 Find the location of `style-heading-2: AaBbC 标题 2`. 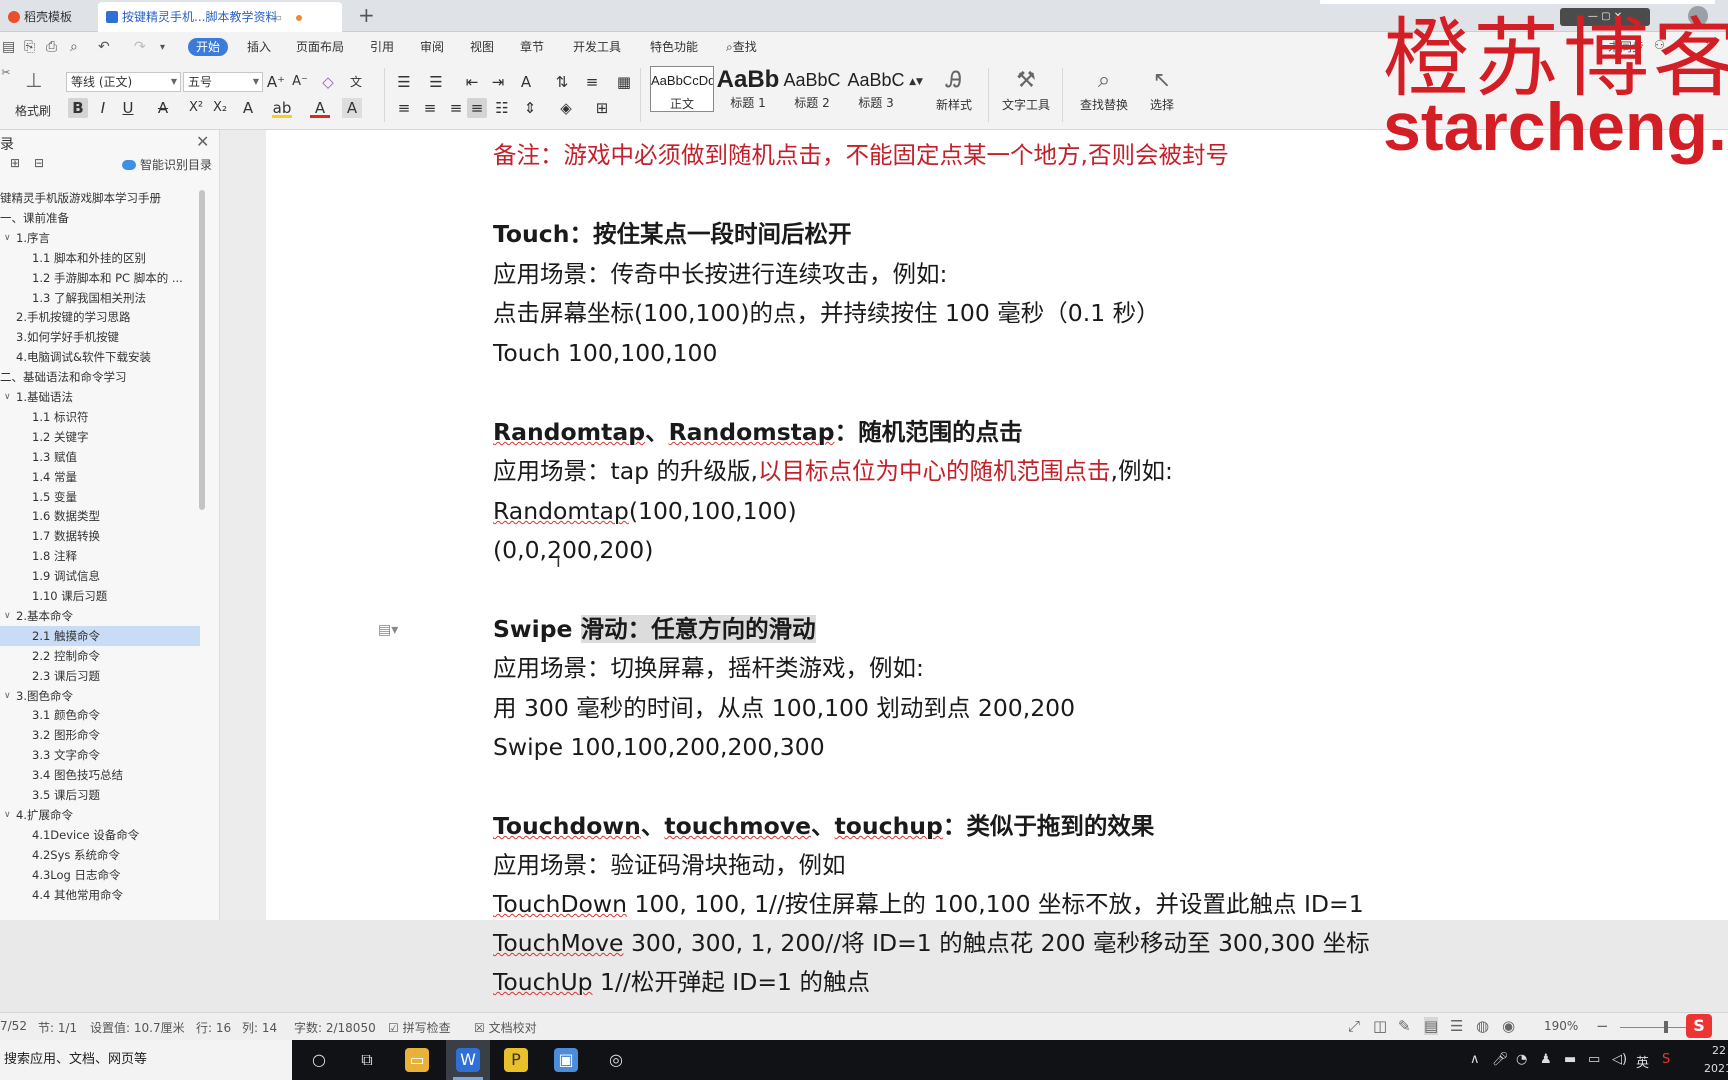

style-heading-2: AaBbC 标题 2 is located at coordinates (812, 89).